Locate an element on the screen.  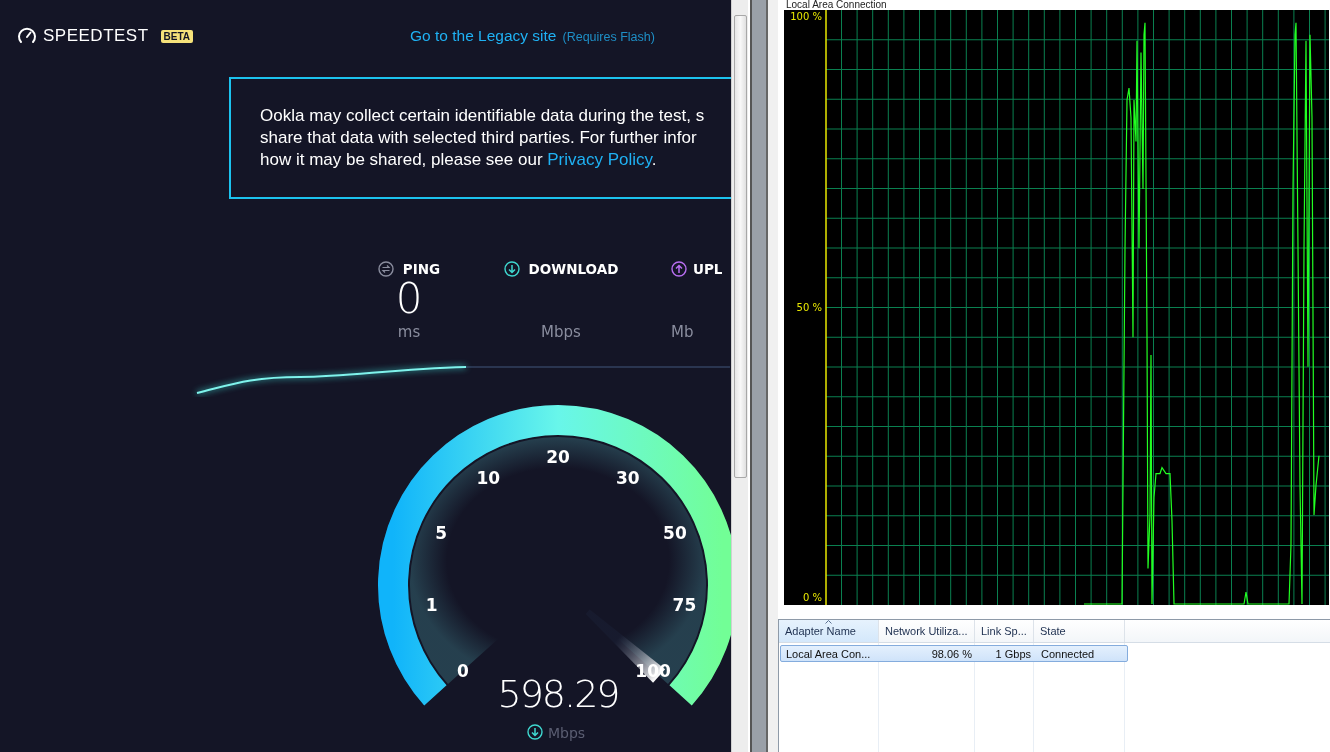
axis-label: 100 % is located at coordinates (806, 16).